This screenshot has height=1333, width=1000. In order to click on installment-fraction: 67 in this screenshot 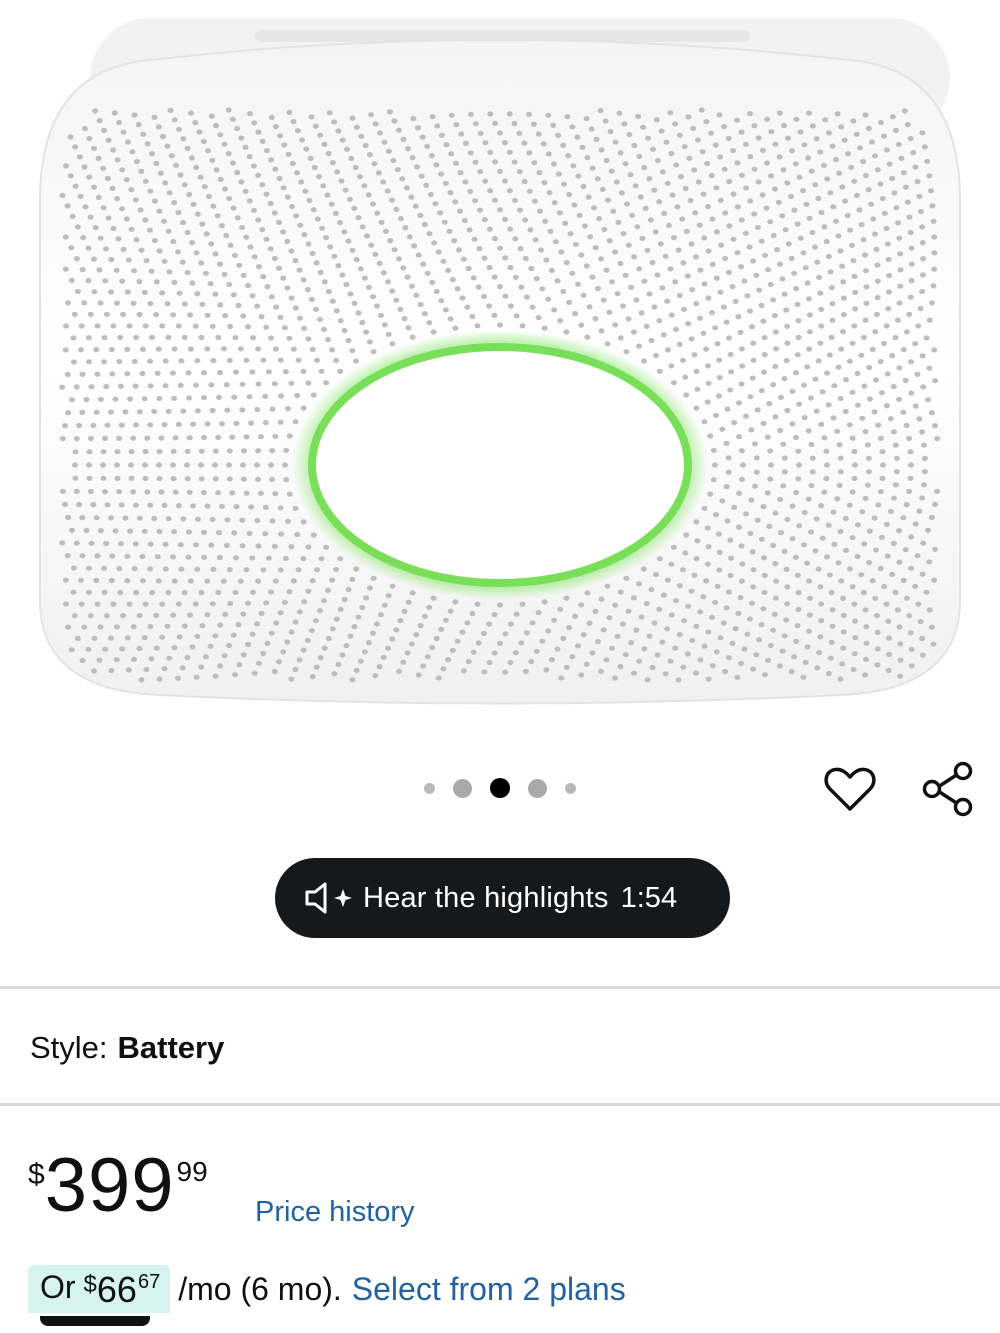, I will do `click(149, 1282)`.